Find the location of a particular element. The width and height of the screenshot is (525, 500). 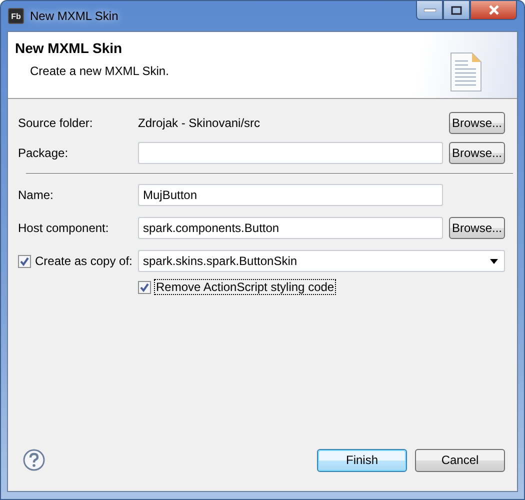

close-icon is located at coordinates (494, 10).